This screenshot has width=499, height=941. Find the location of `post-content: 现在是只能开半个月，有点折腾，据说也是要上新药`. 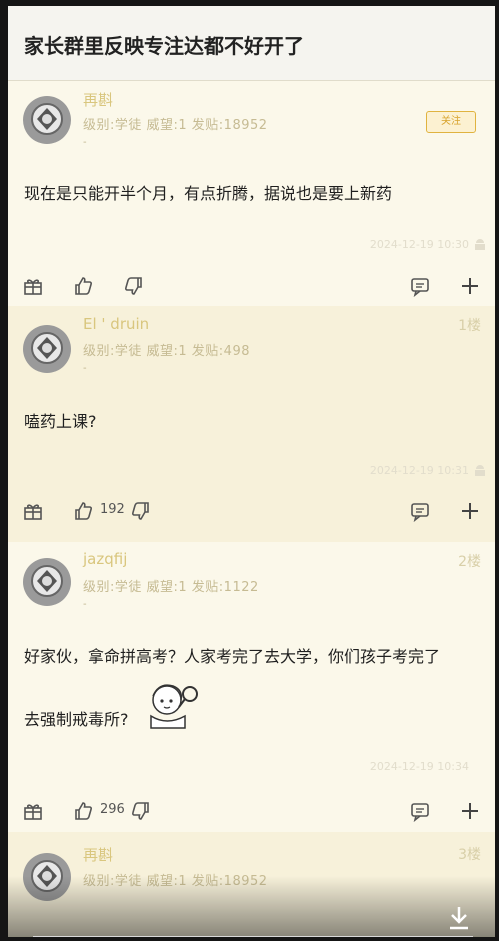

post-content: 现在是只能开半个月，有点折腾，据说也是要上新药 is located at coordinates (208, 193).